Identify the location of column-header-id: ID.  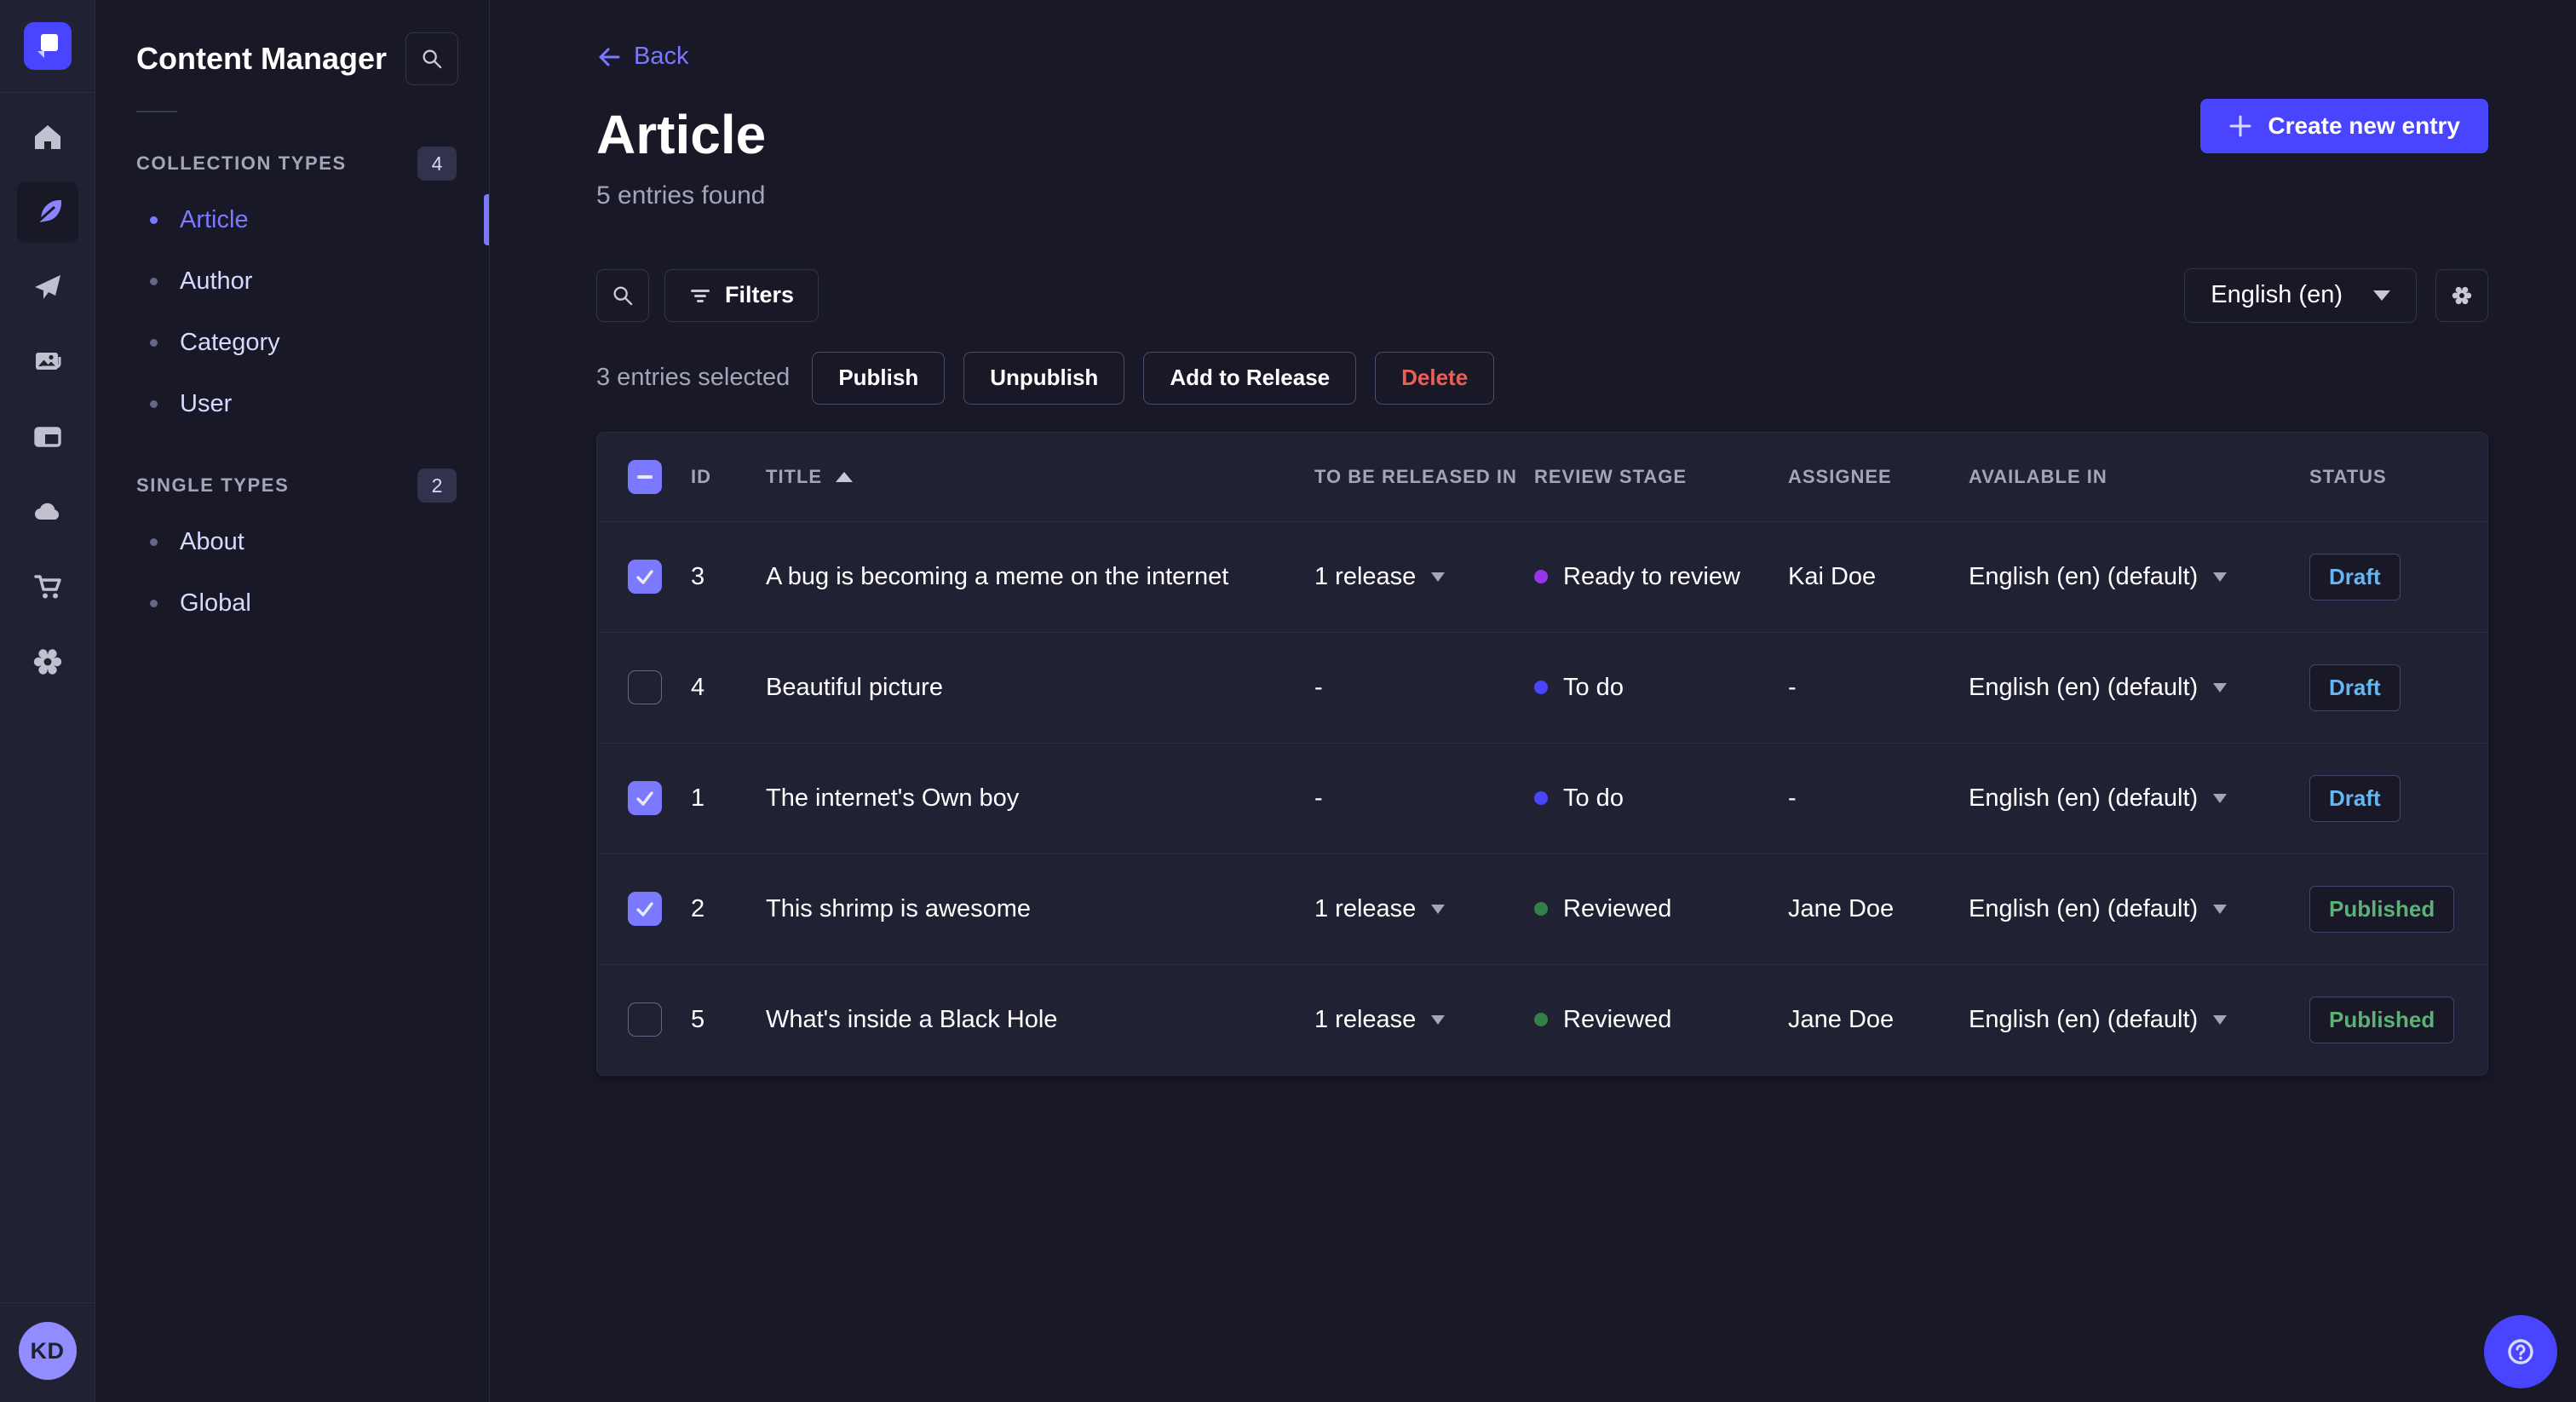
(729, 477).